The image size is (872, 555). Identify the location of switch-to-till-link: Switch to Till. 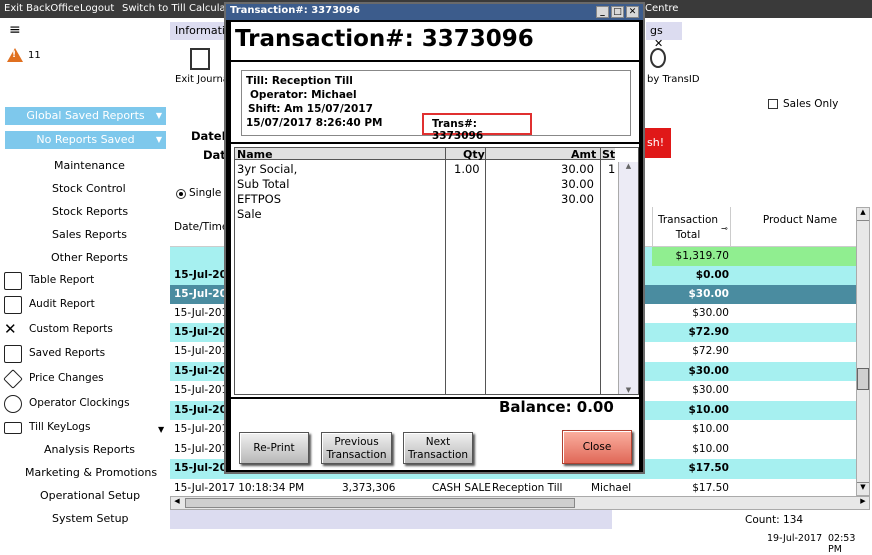
(154, 8).